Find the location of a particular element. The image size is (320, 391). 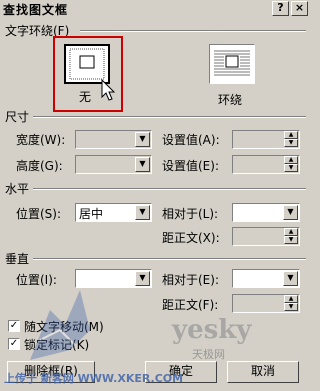

height-select: ▼ is located at coordinates (113, 164).